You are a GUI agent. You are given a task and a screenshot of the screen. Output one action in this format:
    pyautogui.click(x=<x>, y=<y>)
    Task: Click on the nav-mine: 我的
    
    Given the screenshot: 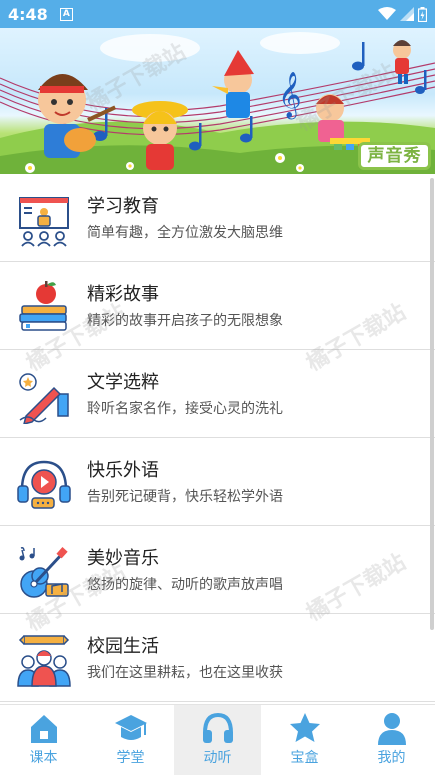 What is the action you would take?
    pyautogui.click(x=391, y=740)
    